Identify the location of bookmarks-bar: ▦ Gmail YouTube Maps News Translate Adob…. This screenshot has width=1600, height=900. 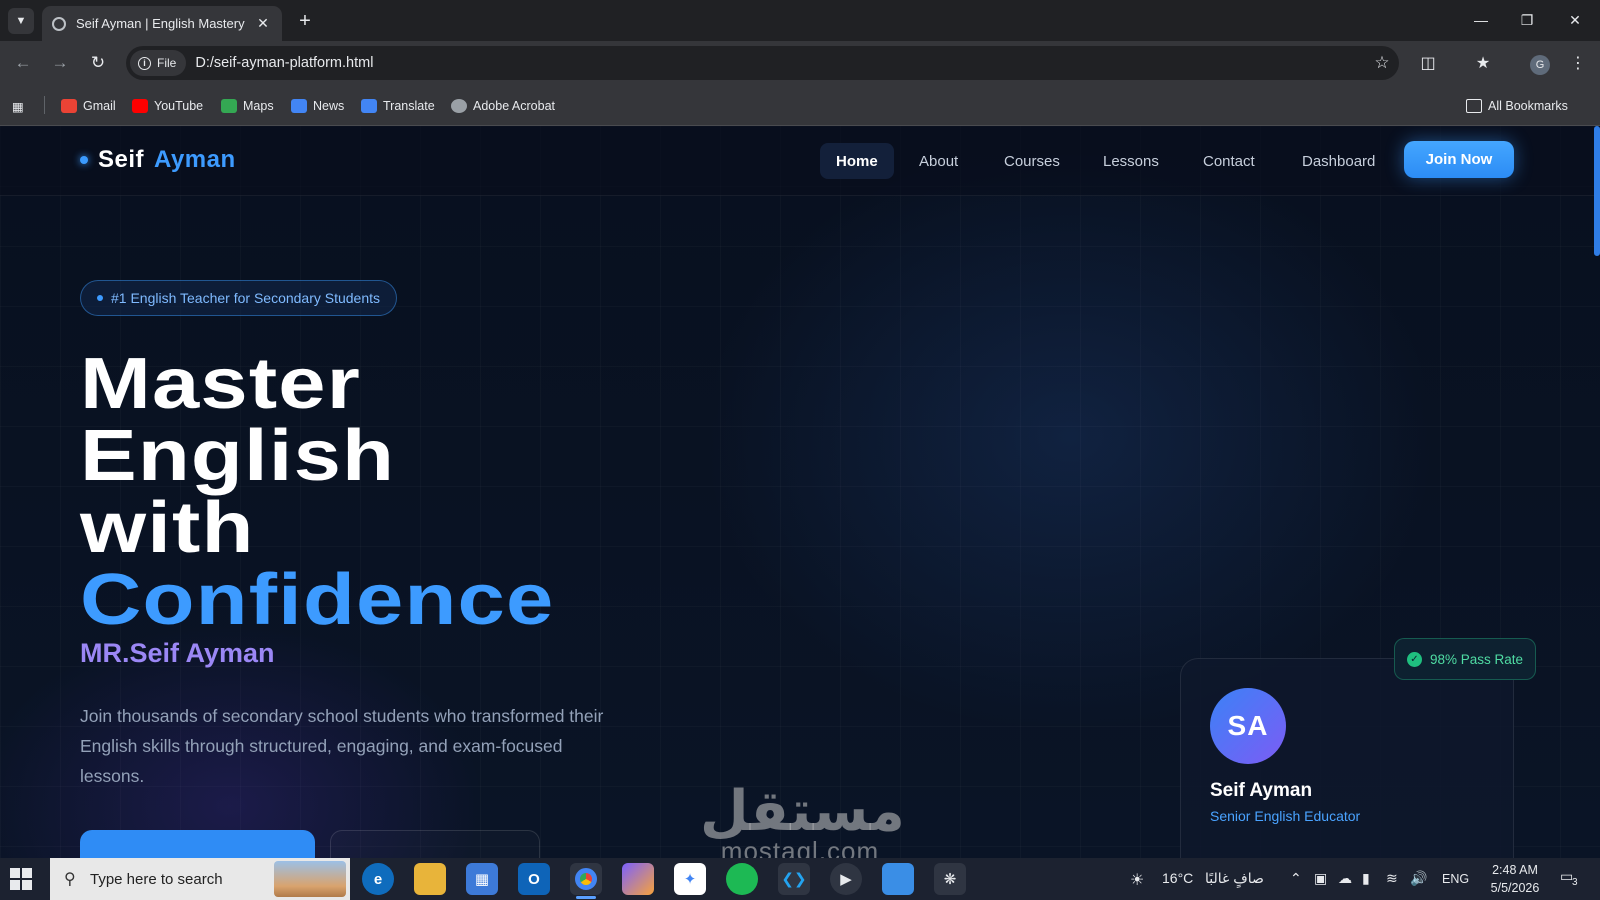
(800, 105).